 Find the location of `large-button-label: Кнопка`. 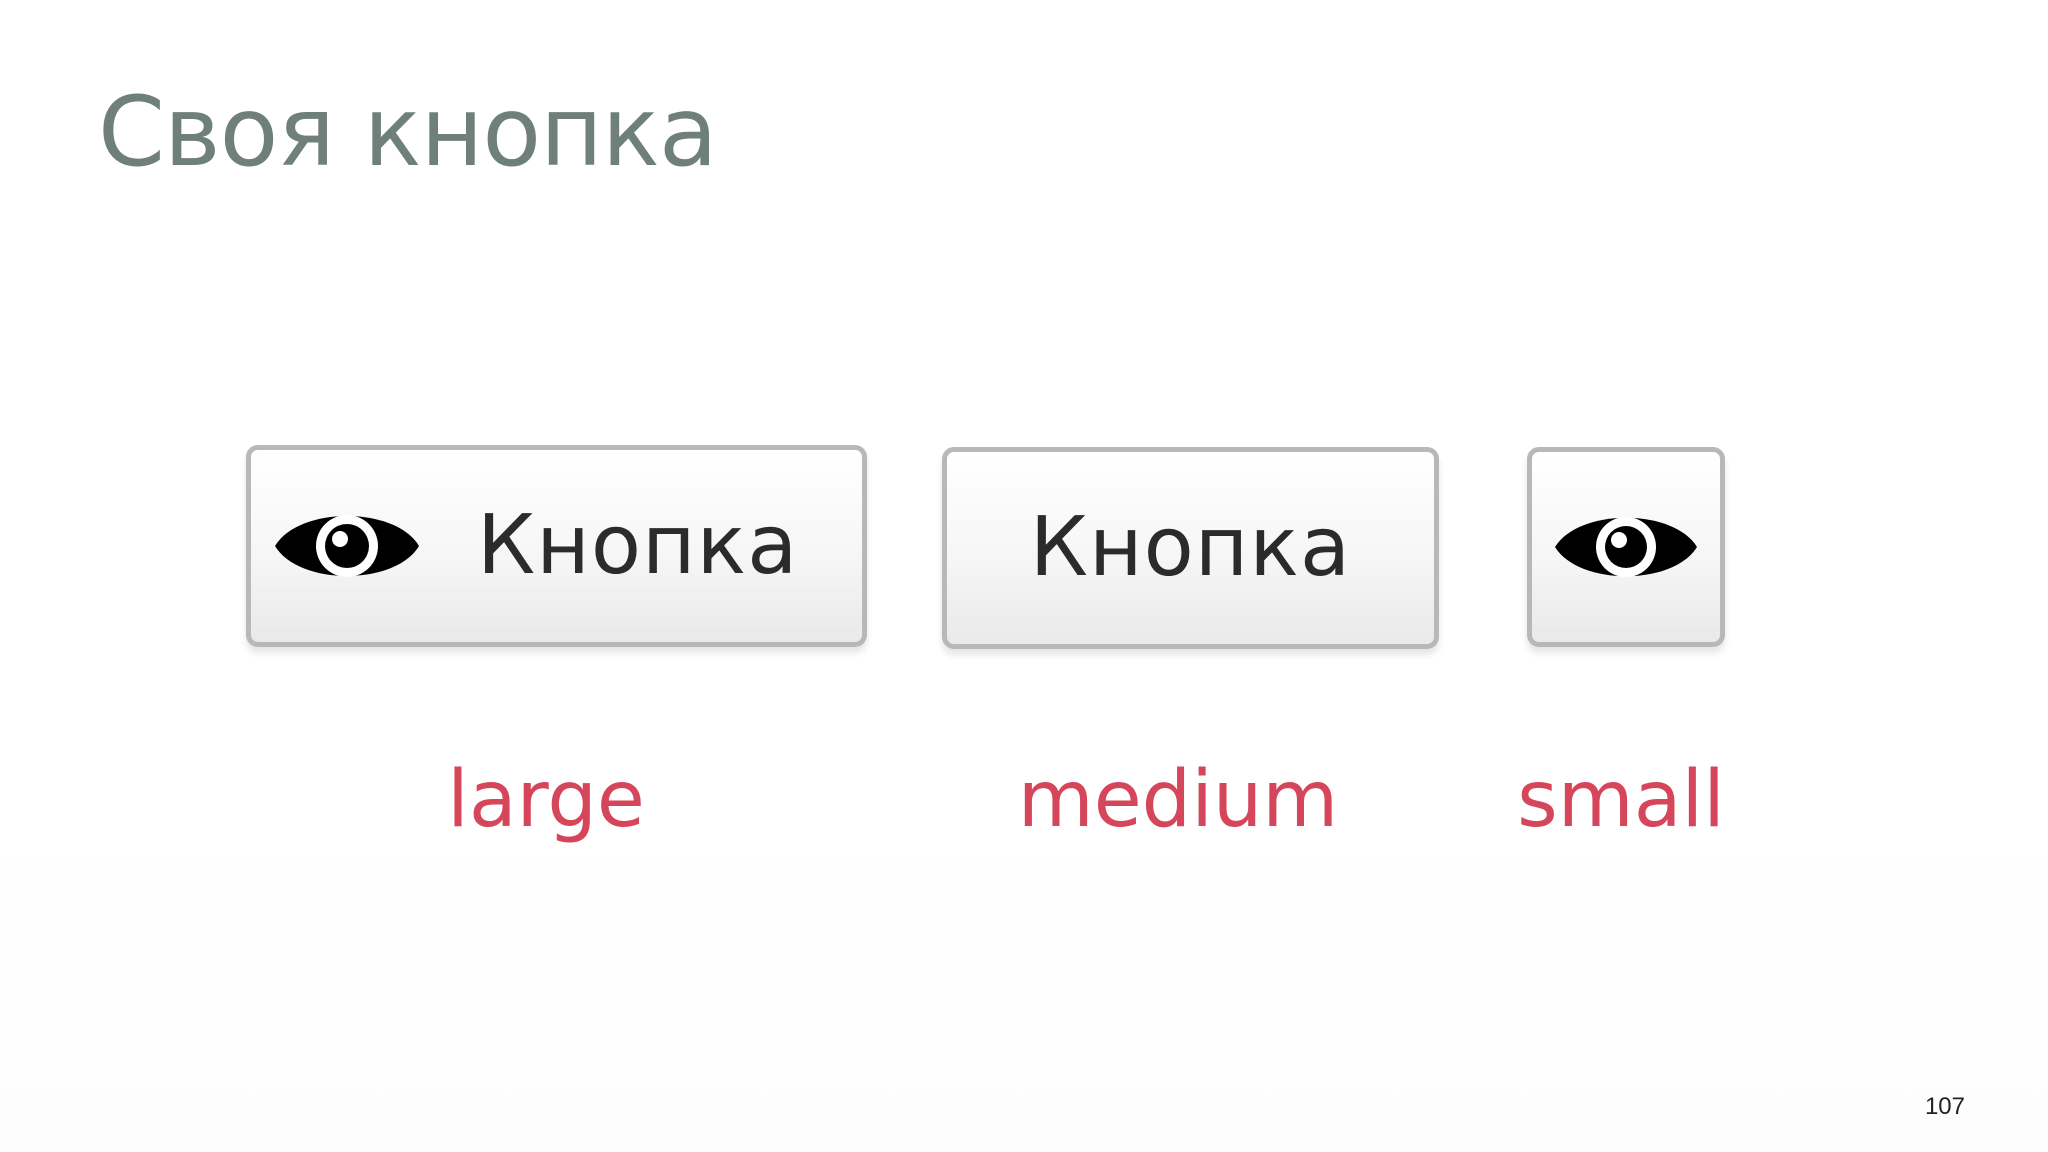

large-button-label: Кнопка is located at coordinates (638, 545).